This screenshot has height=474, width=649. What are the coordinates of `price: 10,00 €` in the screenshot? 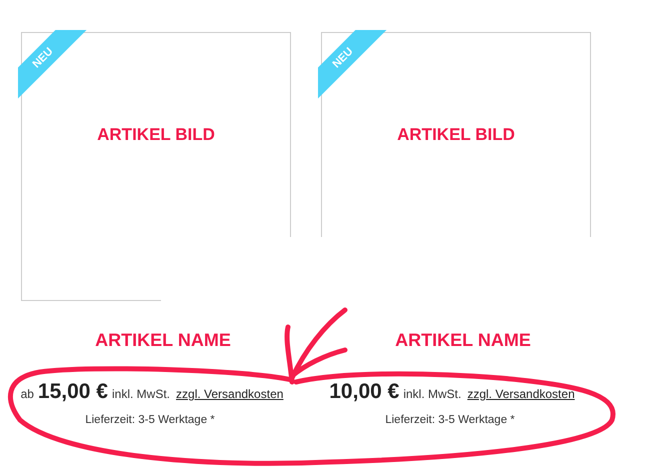 It's located at (364, 392).